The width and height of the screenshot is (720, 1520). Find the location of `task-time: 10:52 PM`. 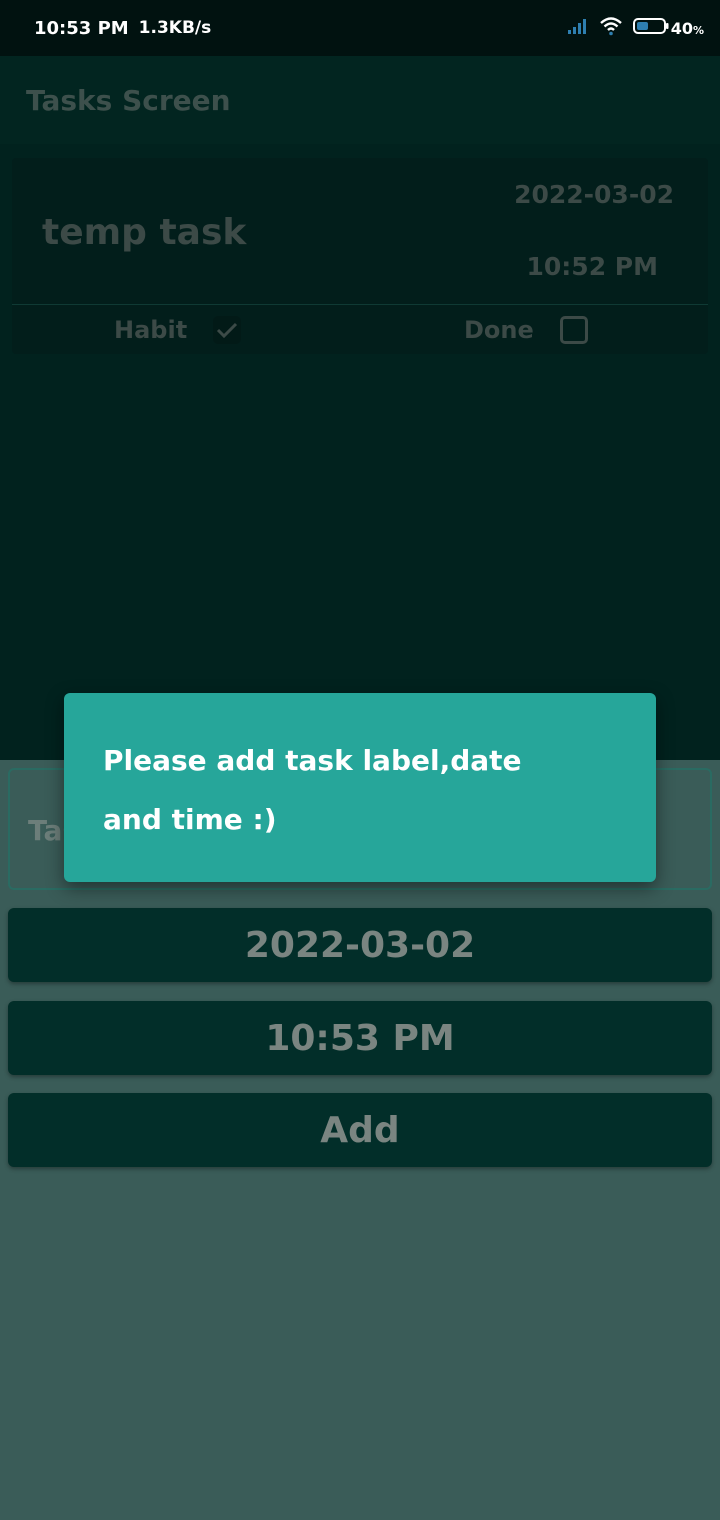

task-time: 10:52 PM is located at coordinates (592, 266).